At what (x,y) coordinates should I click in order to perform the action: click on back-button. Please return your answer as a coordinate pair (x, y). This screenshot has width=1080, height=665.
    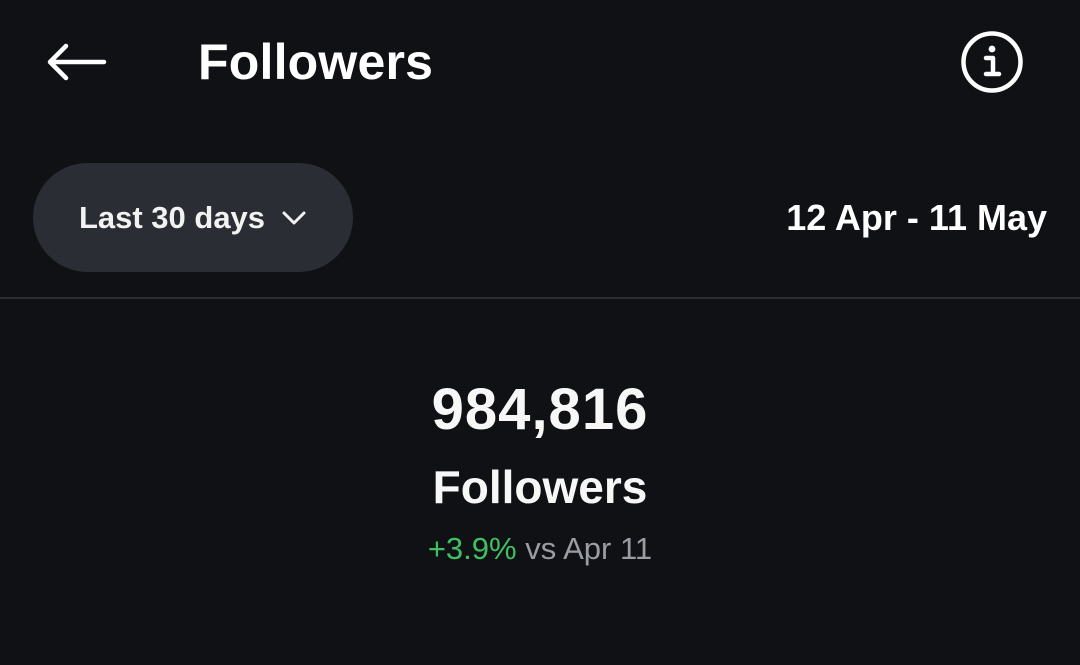
    Looking at the image, I should click on (76, 62).